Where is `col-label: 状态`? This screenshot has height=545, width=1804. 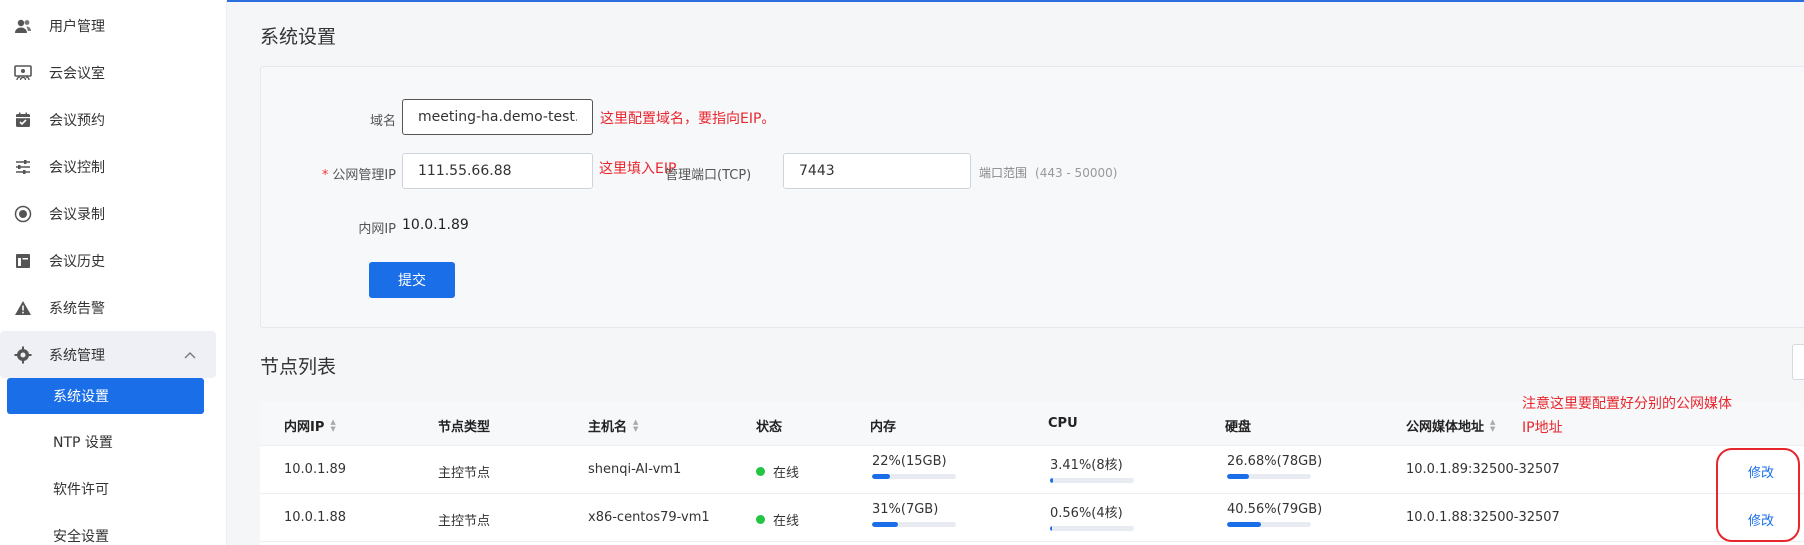
col-label: 状态 is located at coordinates (769, 427).